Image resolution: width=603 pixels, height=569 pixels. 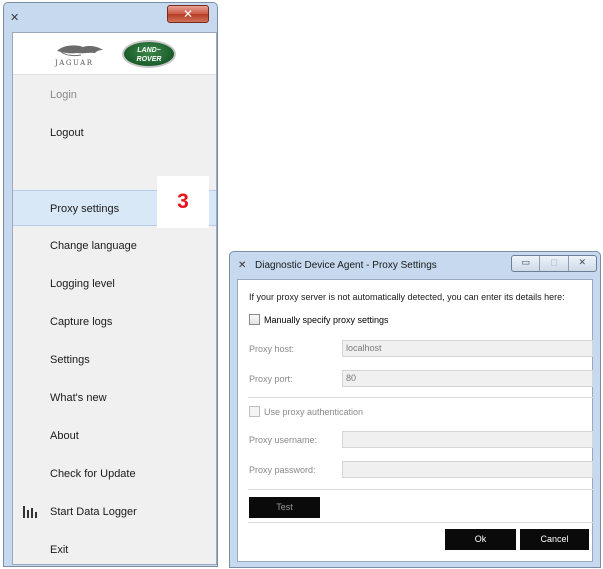 I want to click on menu-item-start-data-logger: Start Data Logger, so click(x=114, y=512).